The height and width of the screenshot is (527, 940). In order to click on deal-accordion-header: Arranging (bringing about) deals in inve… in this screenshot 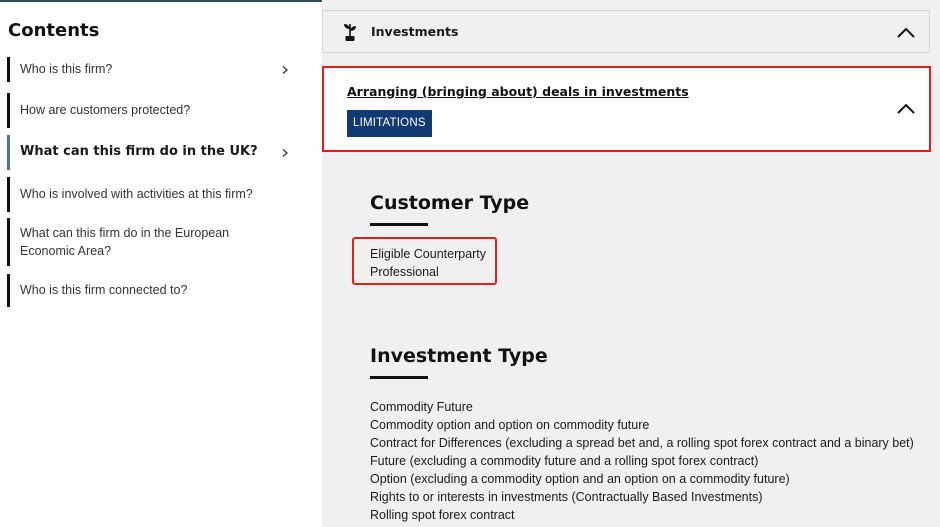, I will do `click(626, 109)`.